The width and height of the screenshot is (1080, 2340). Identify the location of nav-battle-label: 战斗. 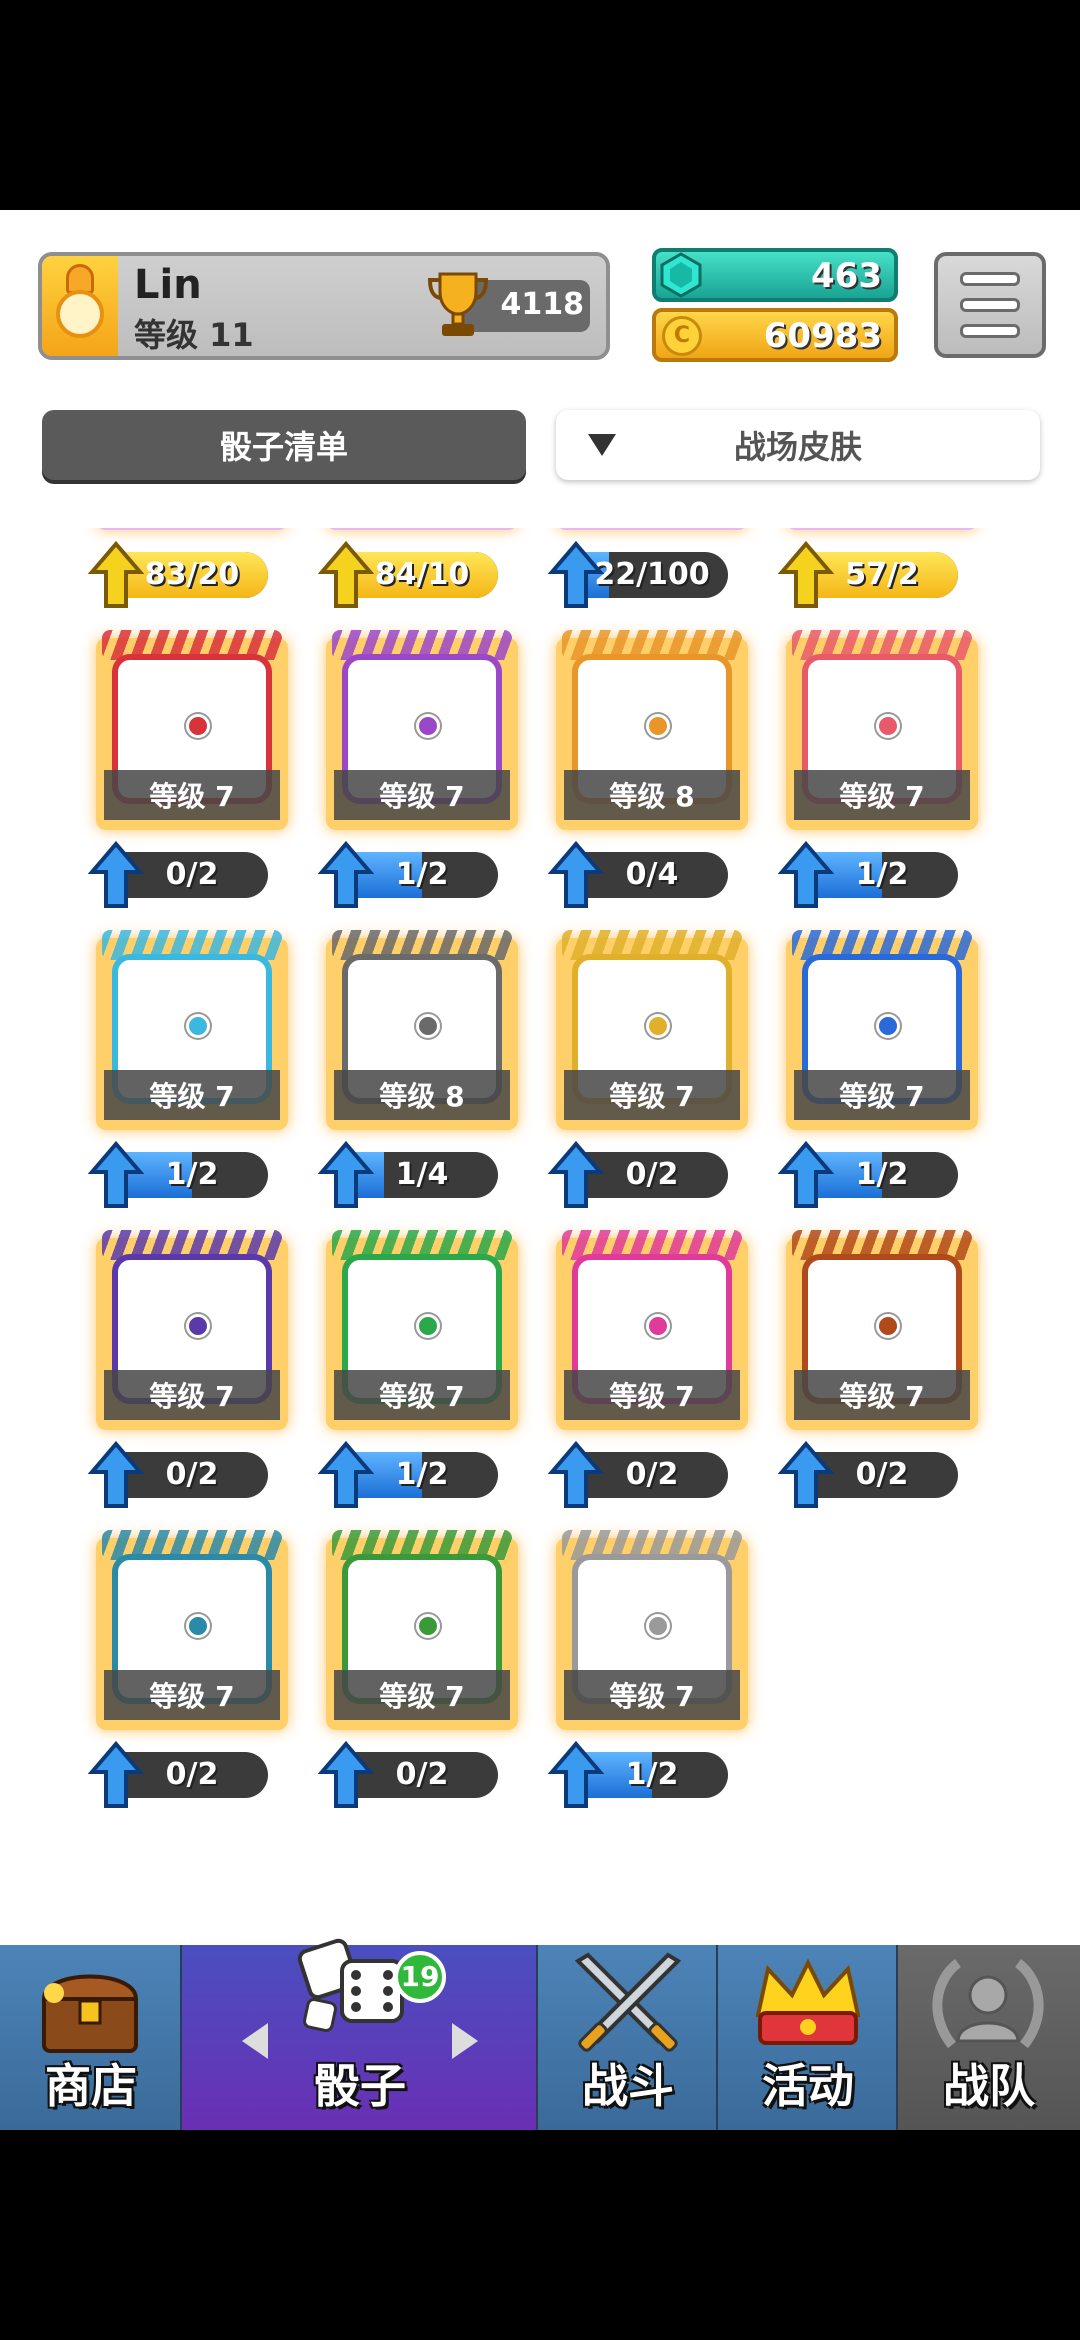
(628, 2086).